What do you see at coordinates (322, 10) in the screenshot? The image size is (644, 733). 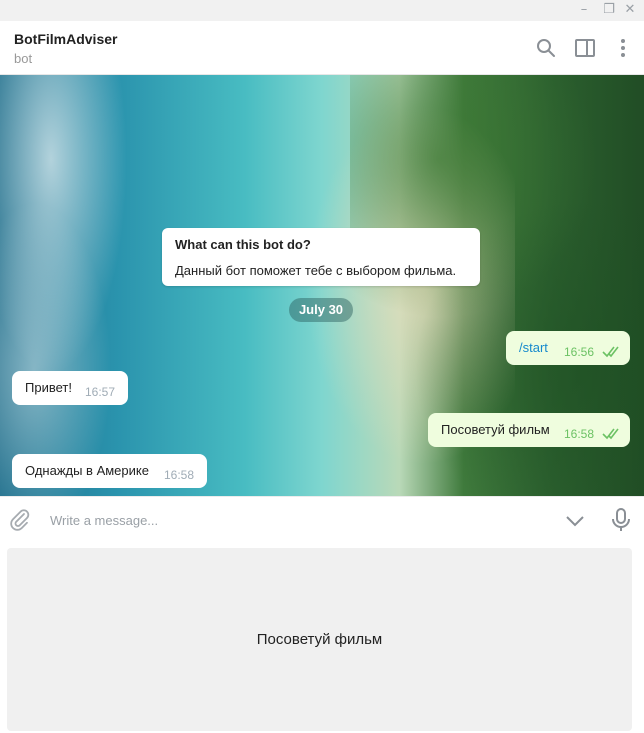 I see `window-titlebar: – ❐ ✕` at bounding box center [322, 10].